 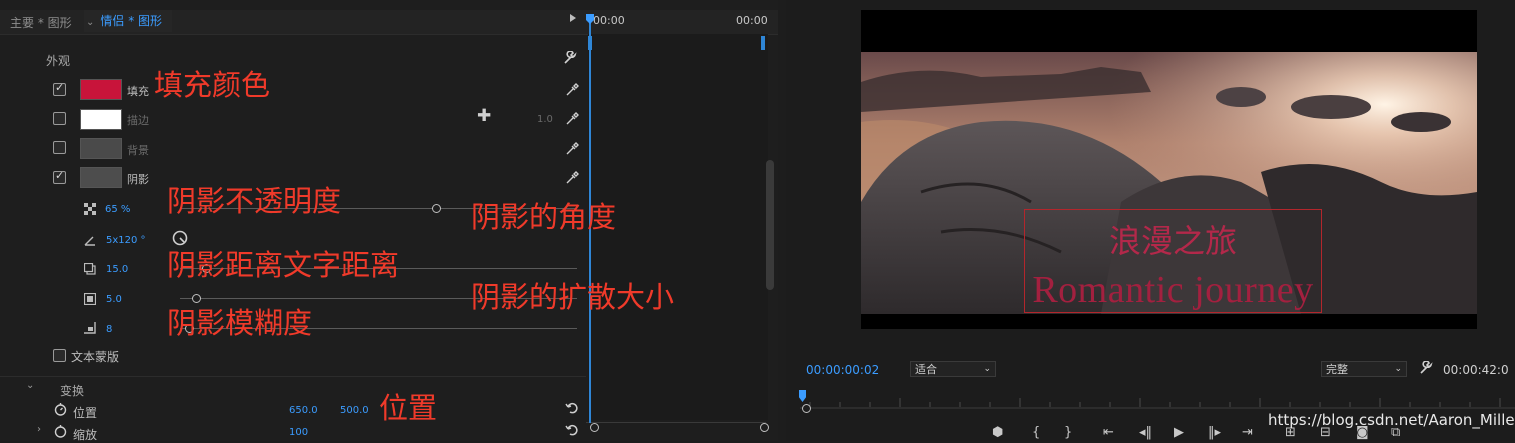 What do you see at coordinates (89, 241) in the screenshot?
I see `angle-icon` at bounding box center [89, 241].